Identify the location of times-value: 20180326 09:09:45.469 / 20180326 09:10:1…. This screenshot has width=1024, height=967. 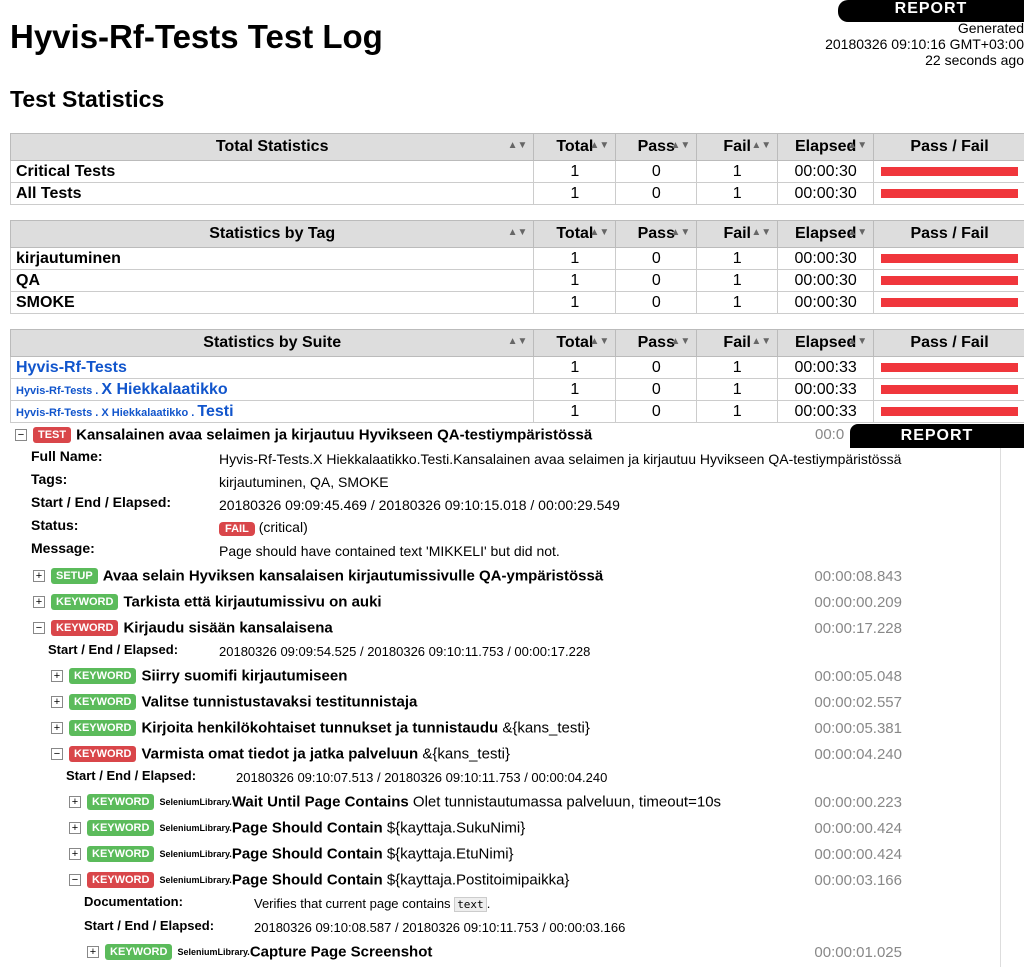
(419, 505).